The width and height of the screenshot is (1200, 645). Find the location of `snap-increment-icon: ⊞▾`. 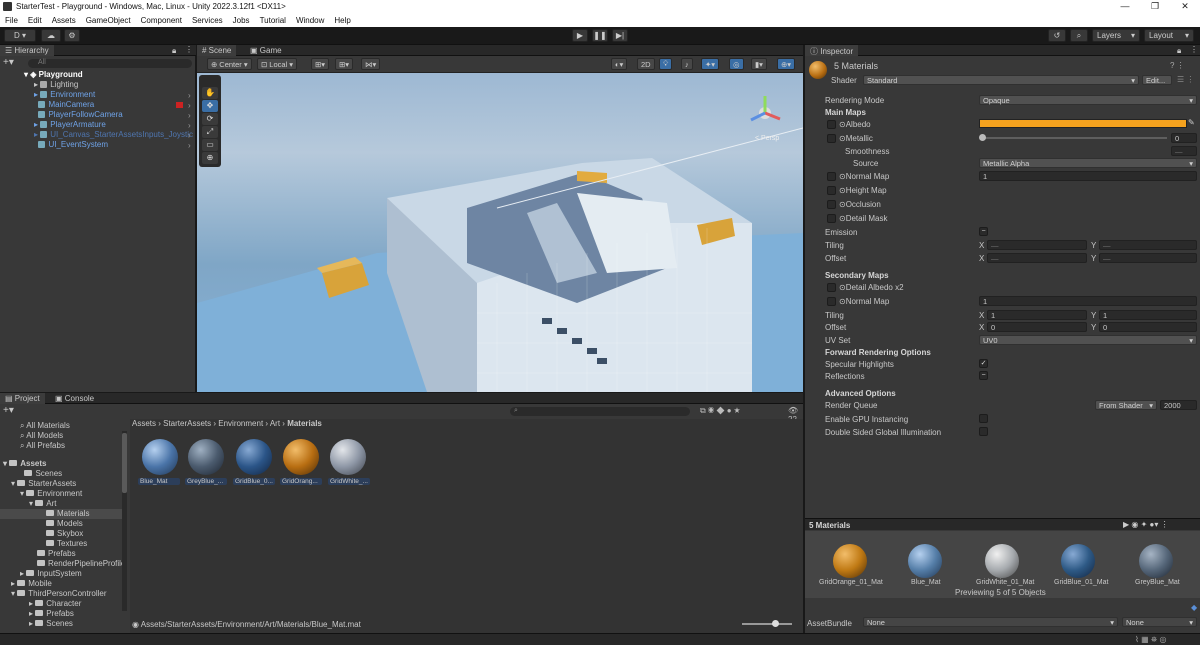

snap-increment-icon: ⊞▾ is located at coordinates (344, 64).